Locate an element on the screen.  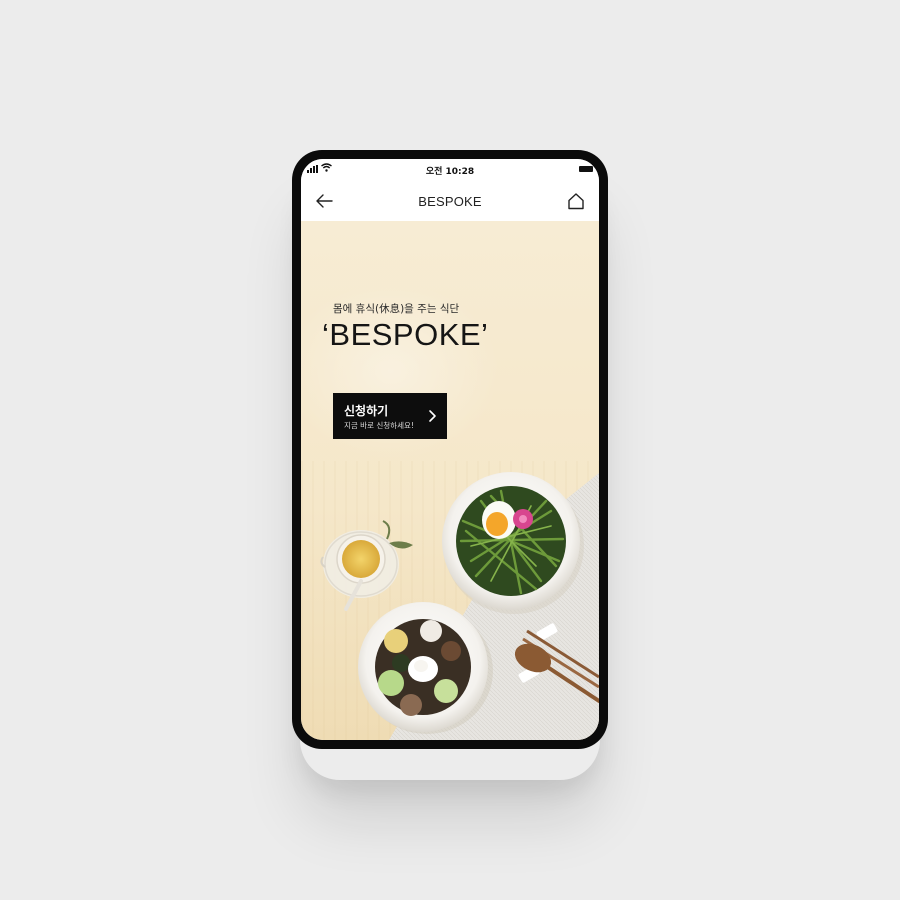
tea-cup is located at coordinates (366, 565).